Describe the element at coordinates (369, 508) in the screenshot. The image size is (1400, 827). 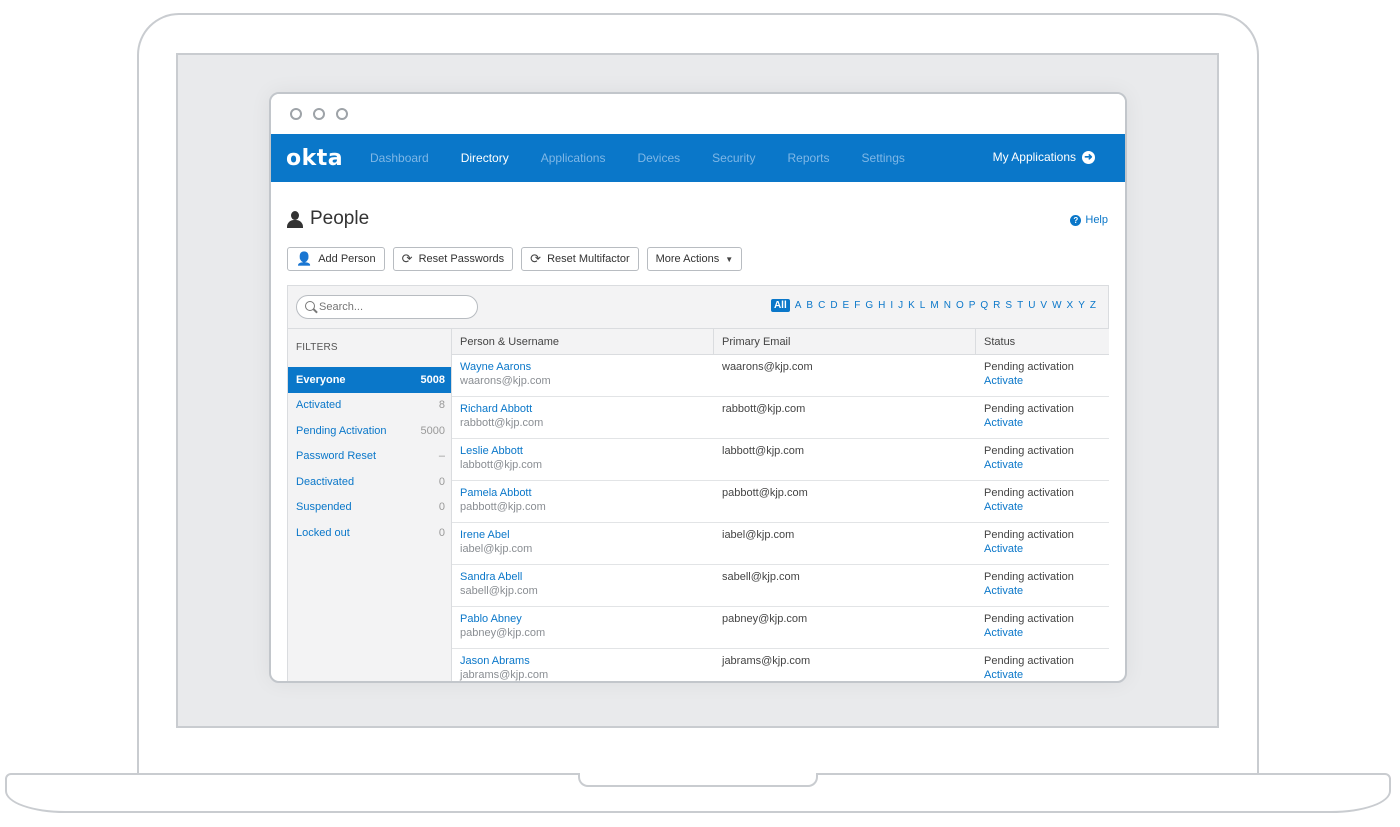
I see `filter-item: Suspended 0` at that location.